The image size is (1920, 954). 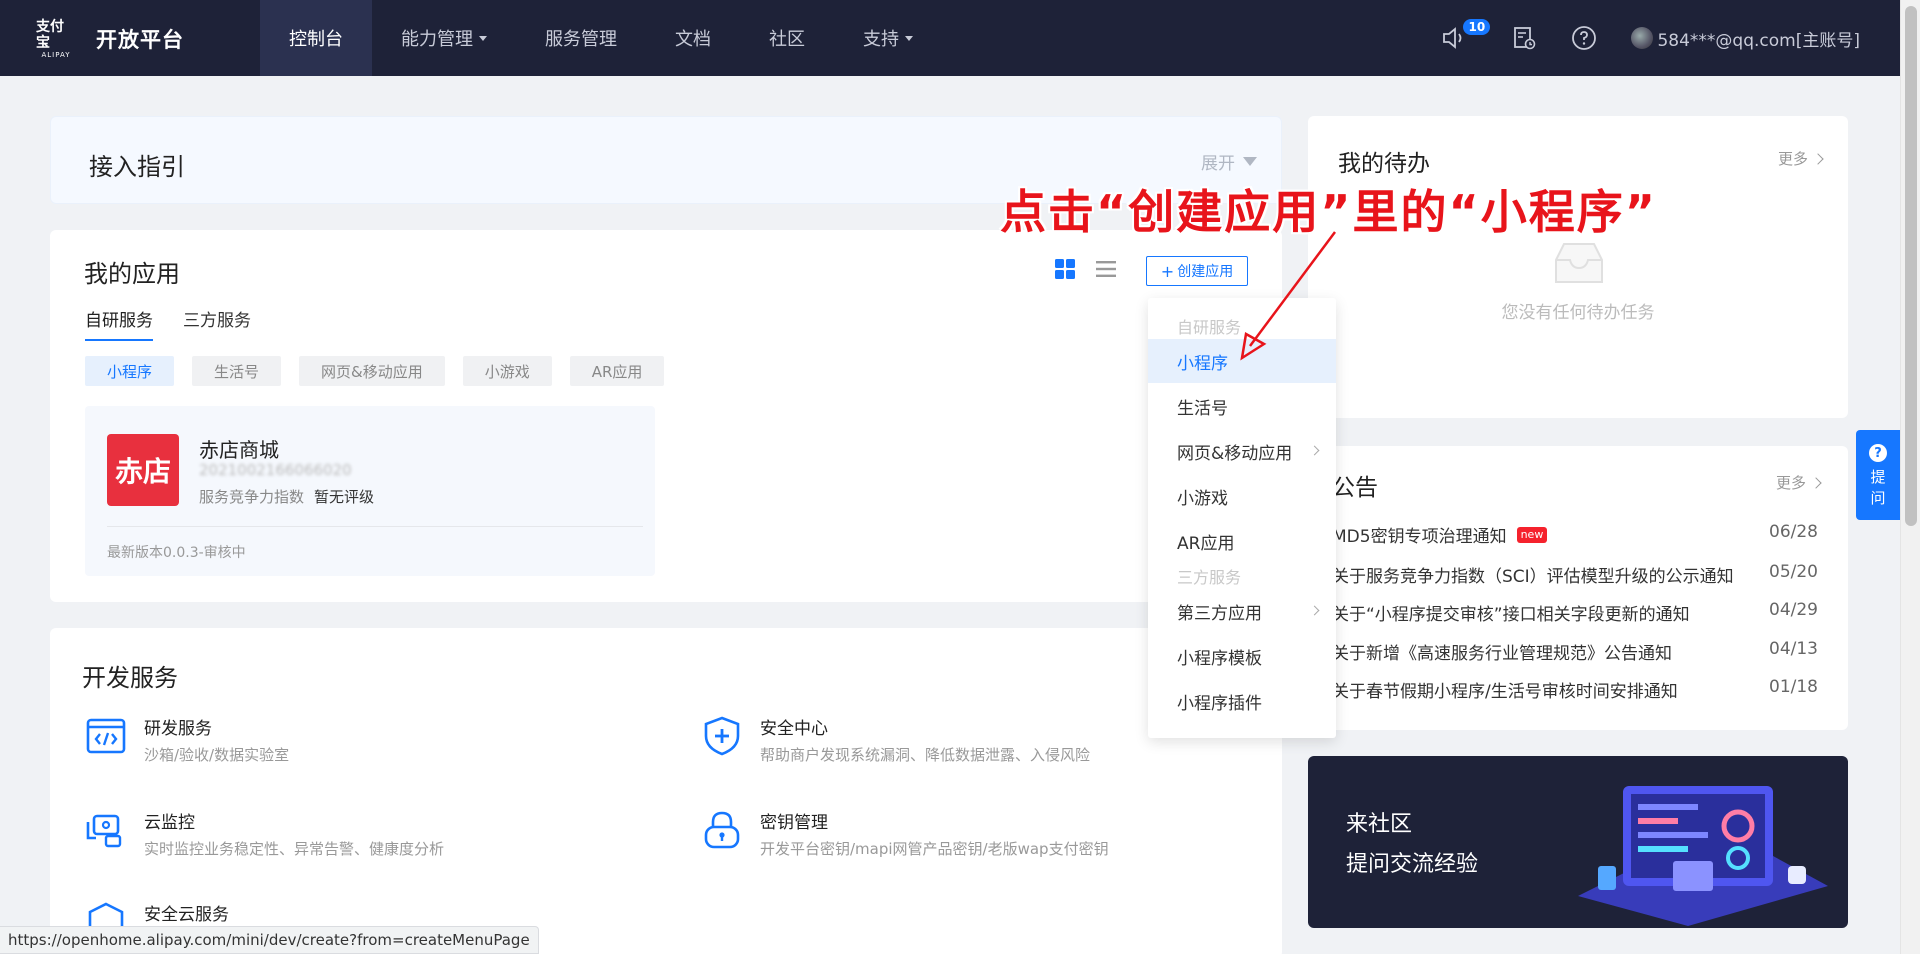 What do you see at coordinates (137, 167) in the screenshot?
I see `guide-title: 接入指引` at bounding box center [137, 167].